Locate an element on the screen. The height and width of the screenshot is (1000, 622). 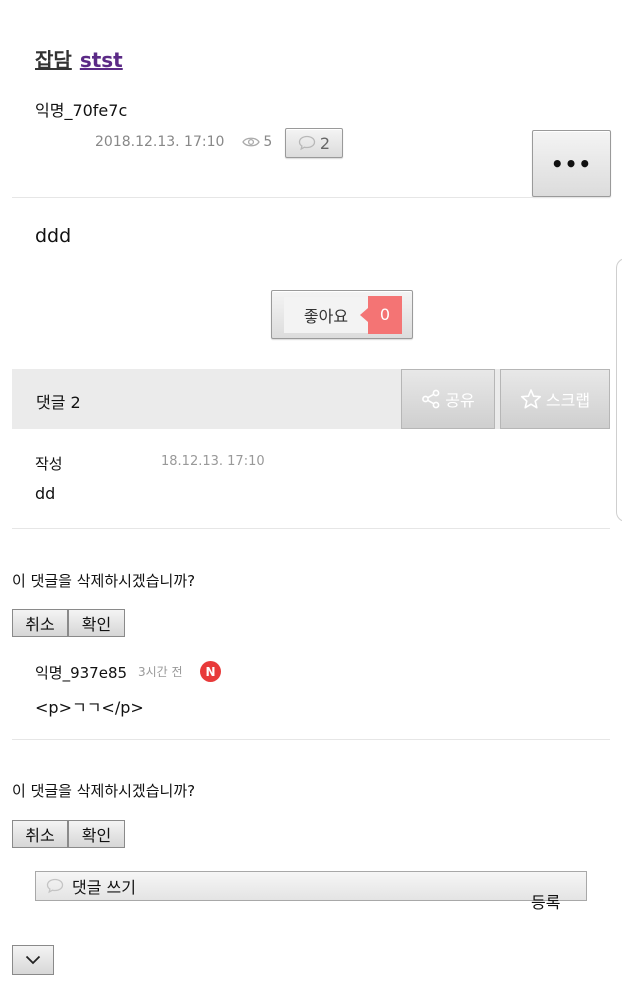
comments-count-label: 댓글 2 is located at coordinates (58, 402).